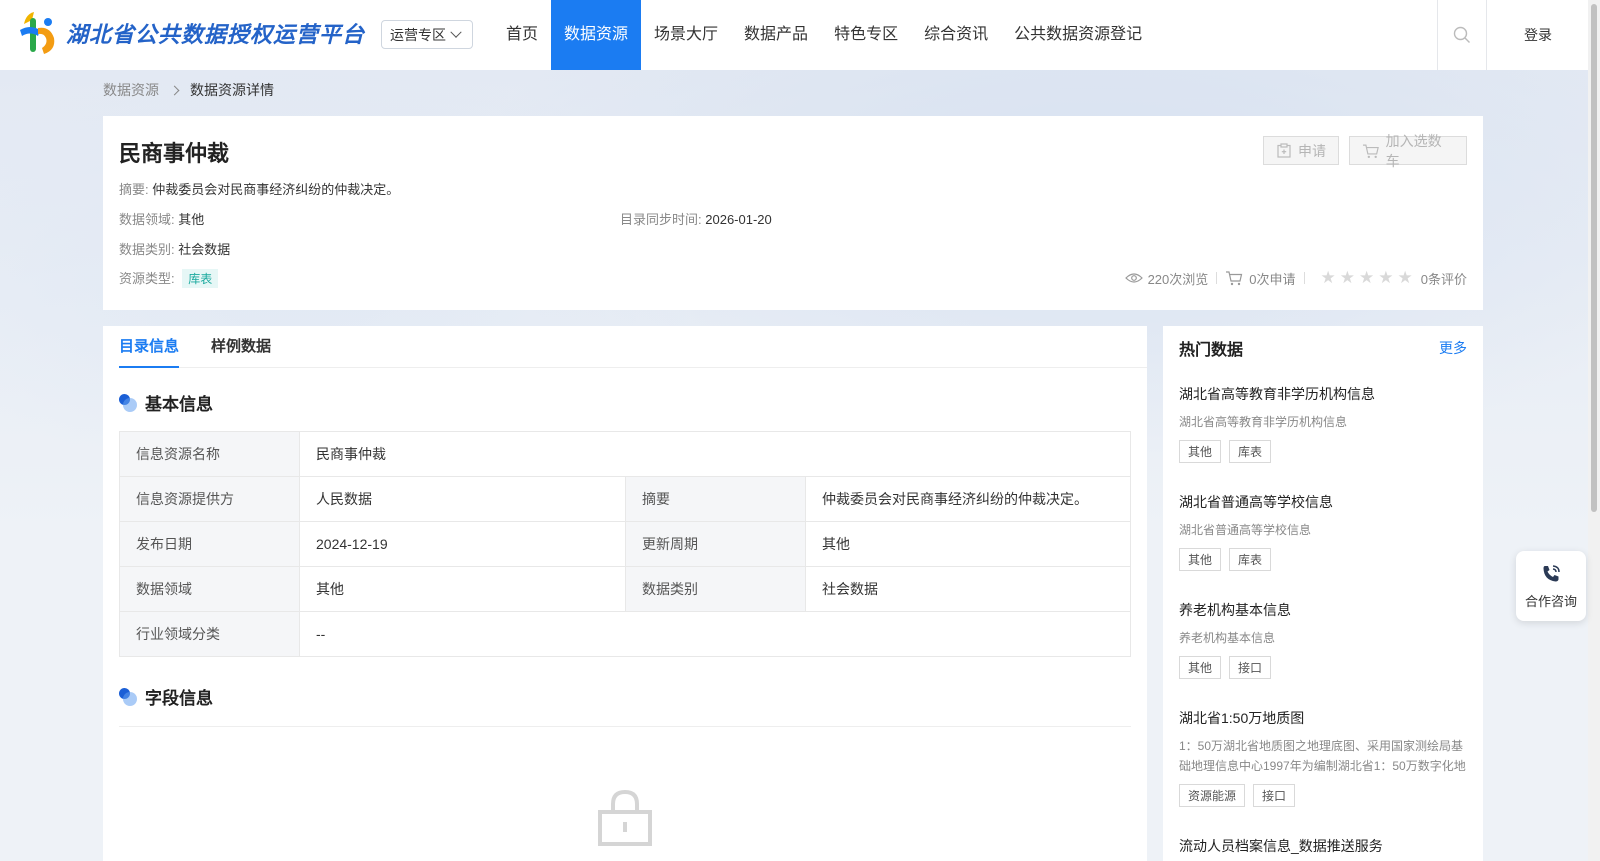 This screenshot has width=1600, height=861. I want to click on nav-public-data-registration: 公共数据资源登记, so click(1078, 35).